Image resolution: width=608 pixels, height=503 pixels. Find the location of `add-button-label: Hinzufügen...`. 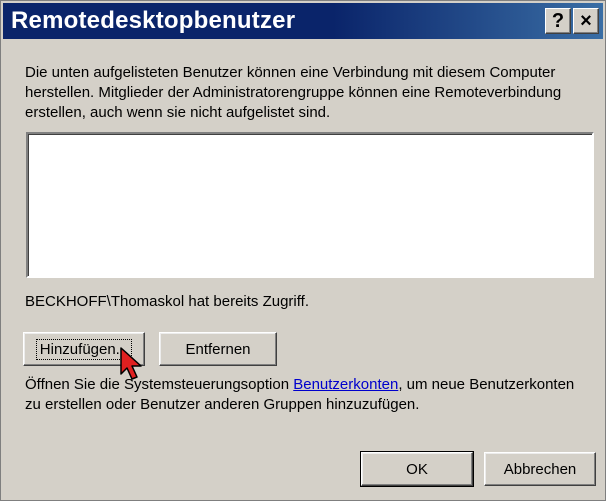

add-button-label: Hinzufügen... is located at coordinates (84, 349).